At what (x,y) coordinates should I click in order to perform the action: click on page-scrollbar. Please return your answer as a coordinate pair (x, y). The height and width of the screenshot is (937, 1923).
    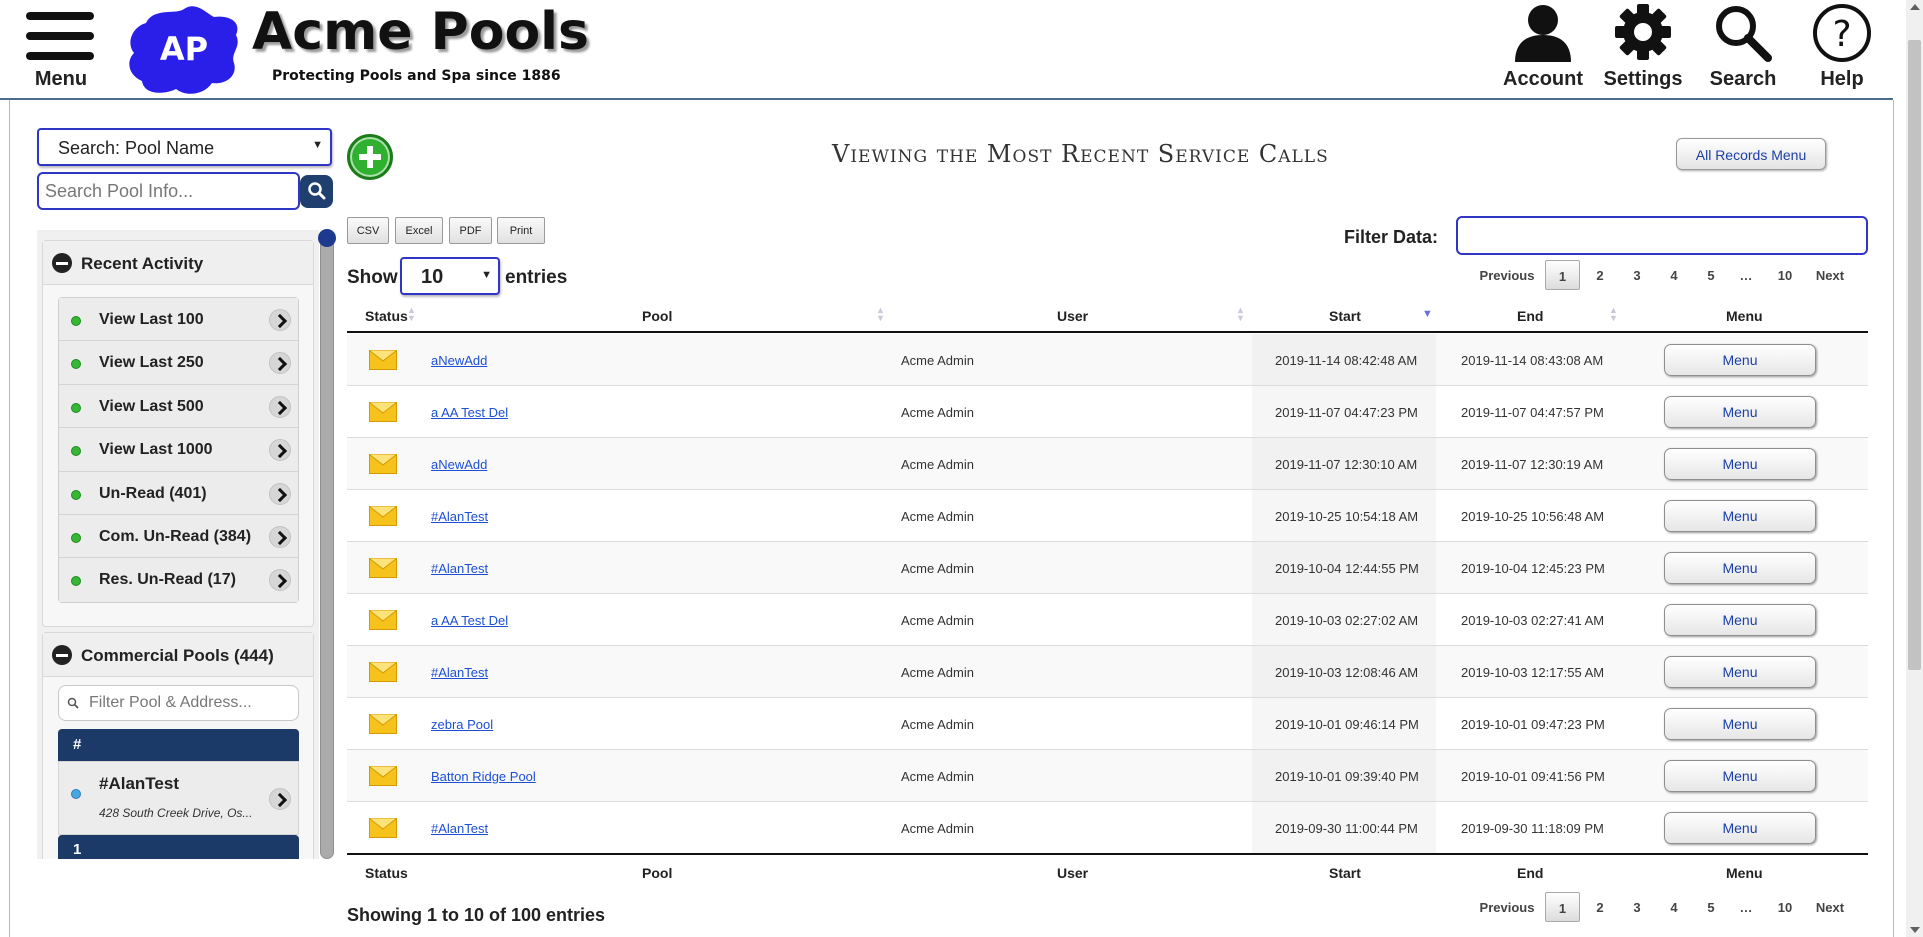
    Looking at the image, I should click on (1914, 468).